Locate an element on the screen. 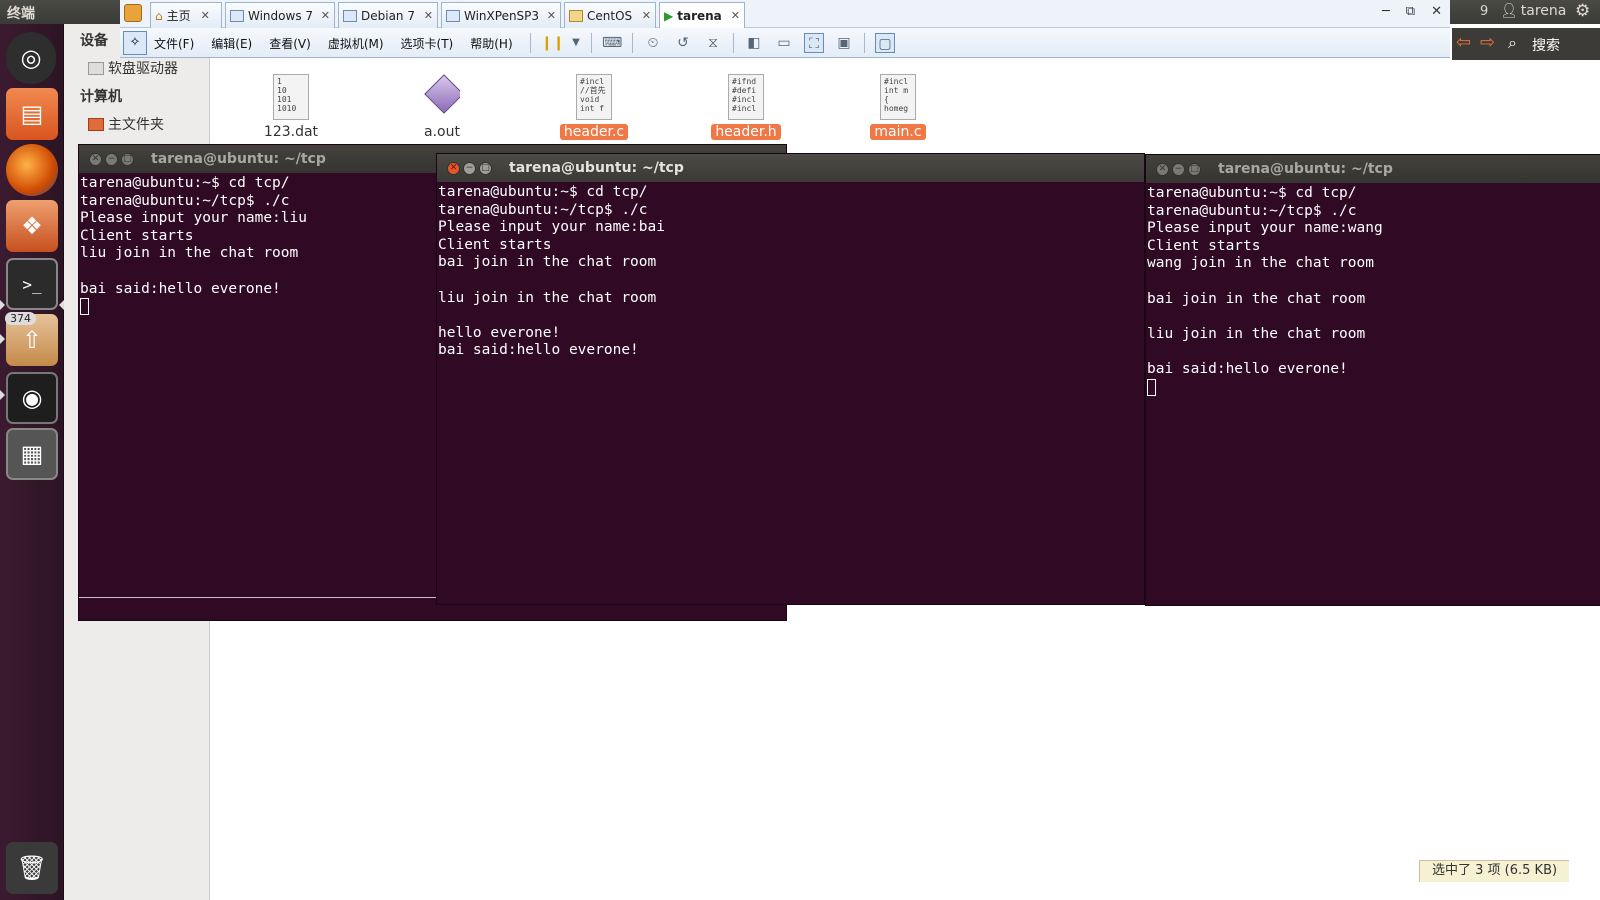 The width and height of the screenshot is (1600, 900). vmware-icon: ◉ is located at coordinates (32, 398).